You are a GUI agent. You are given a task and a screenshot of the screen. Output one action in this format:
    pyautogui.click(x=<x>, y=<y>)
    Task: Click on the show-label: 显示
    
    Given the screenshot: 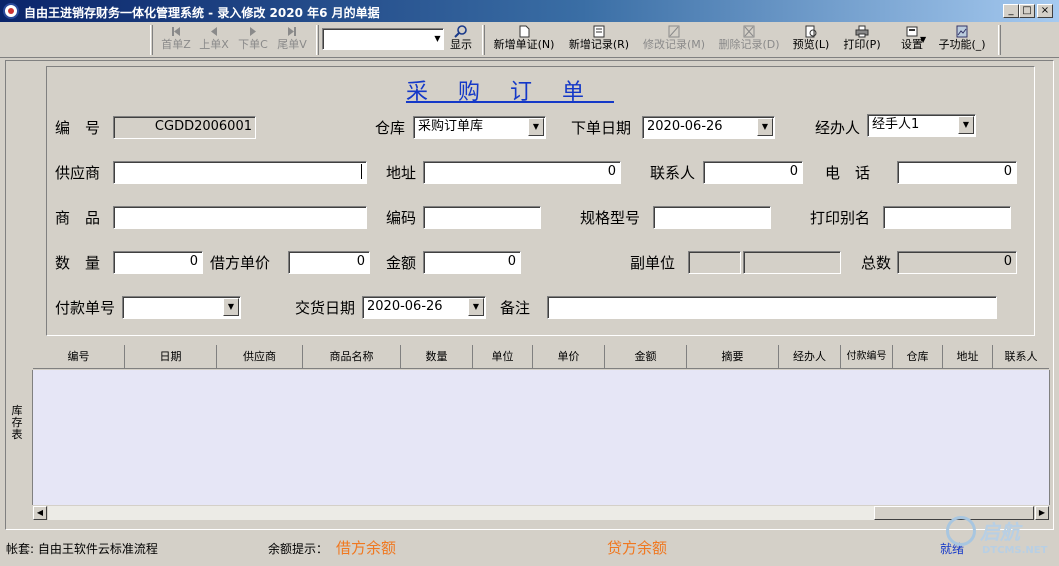 What is the action you would take?
    pyautogui.click(x=461, y=44)
    